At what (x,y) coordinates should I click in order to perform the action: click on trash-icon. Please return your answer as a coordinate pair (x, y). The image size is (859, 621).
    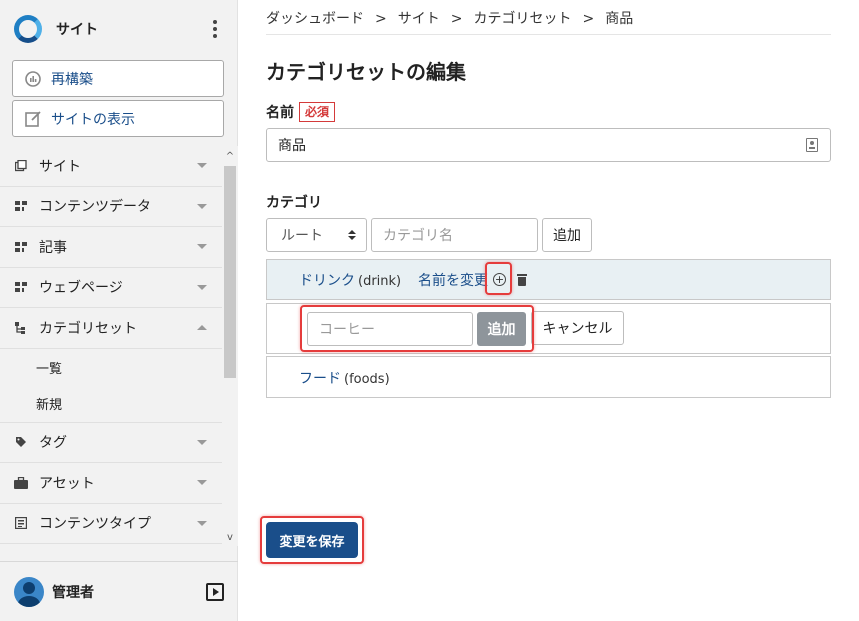
    Looking at the image, I should click on (522, 280).